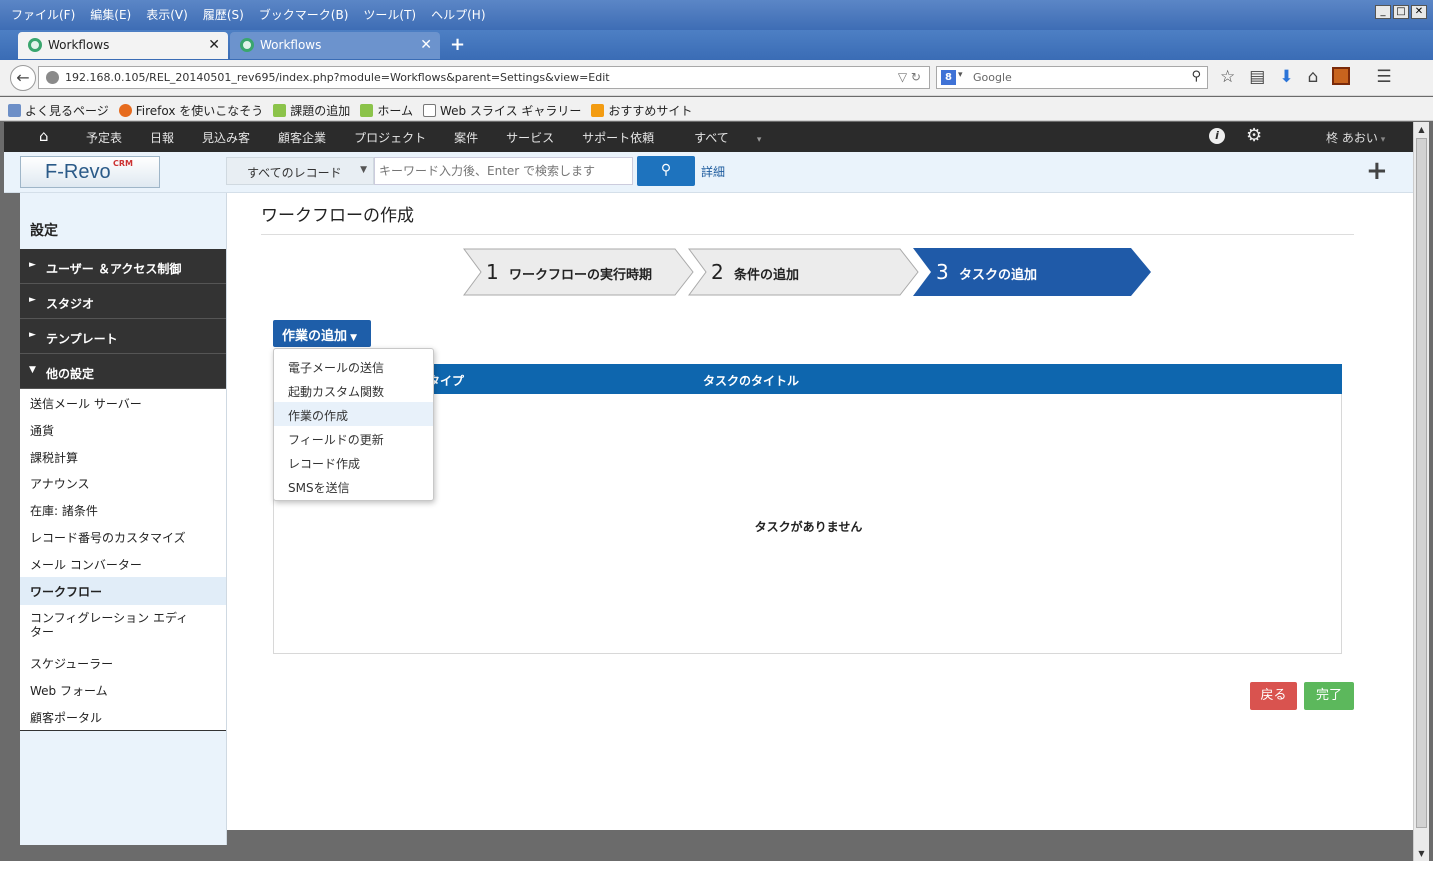  Describe the element at coordinates (123, 483) in the screenshot. I see `sidebar-item-announcement: アナウンス` at that location.